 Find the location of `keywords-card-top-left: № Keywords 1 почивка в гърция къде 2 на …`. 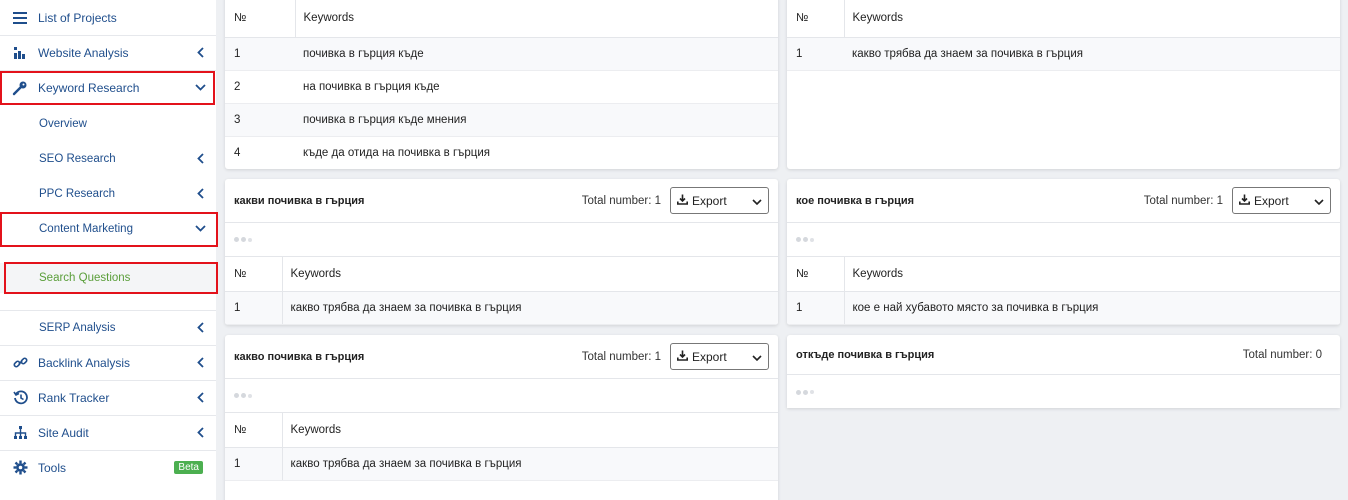

keywords-card-top-left: № Keywords 1 почивка в гърция къде 2 на … is located at coordinates (501, 84).